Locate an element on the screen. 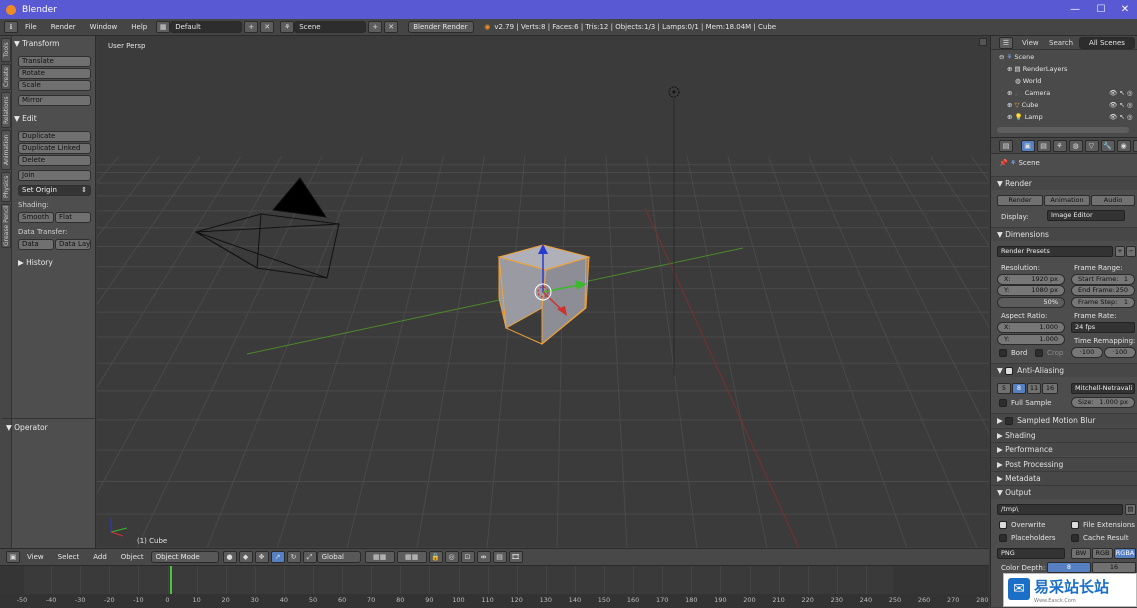  operator-panel-header: ▼ Operator is located at coordinates (46, 427).